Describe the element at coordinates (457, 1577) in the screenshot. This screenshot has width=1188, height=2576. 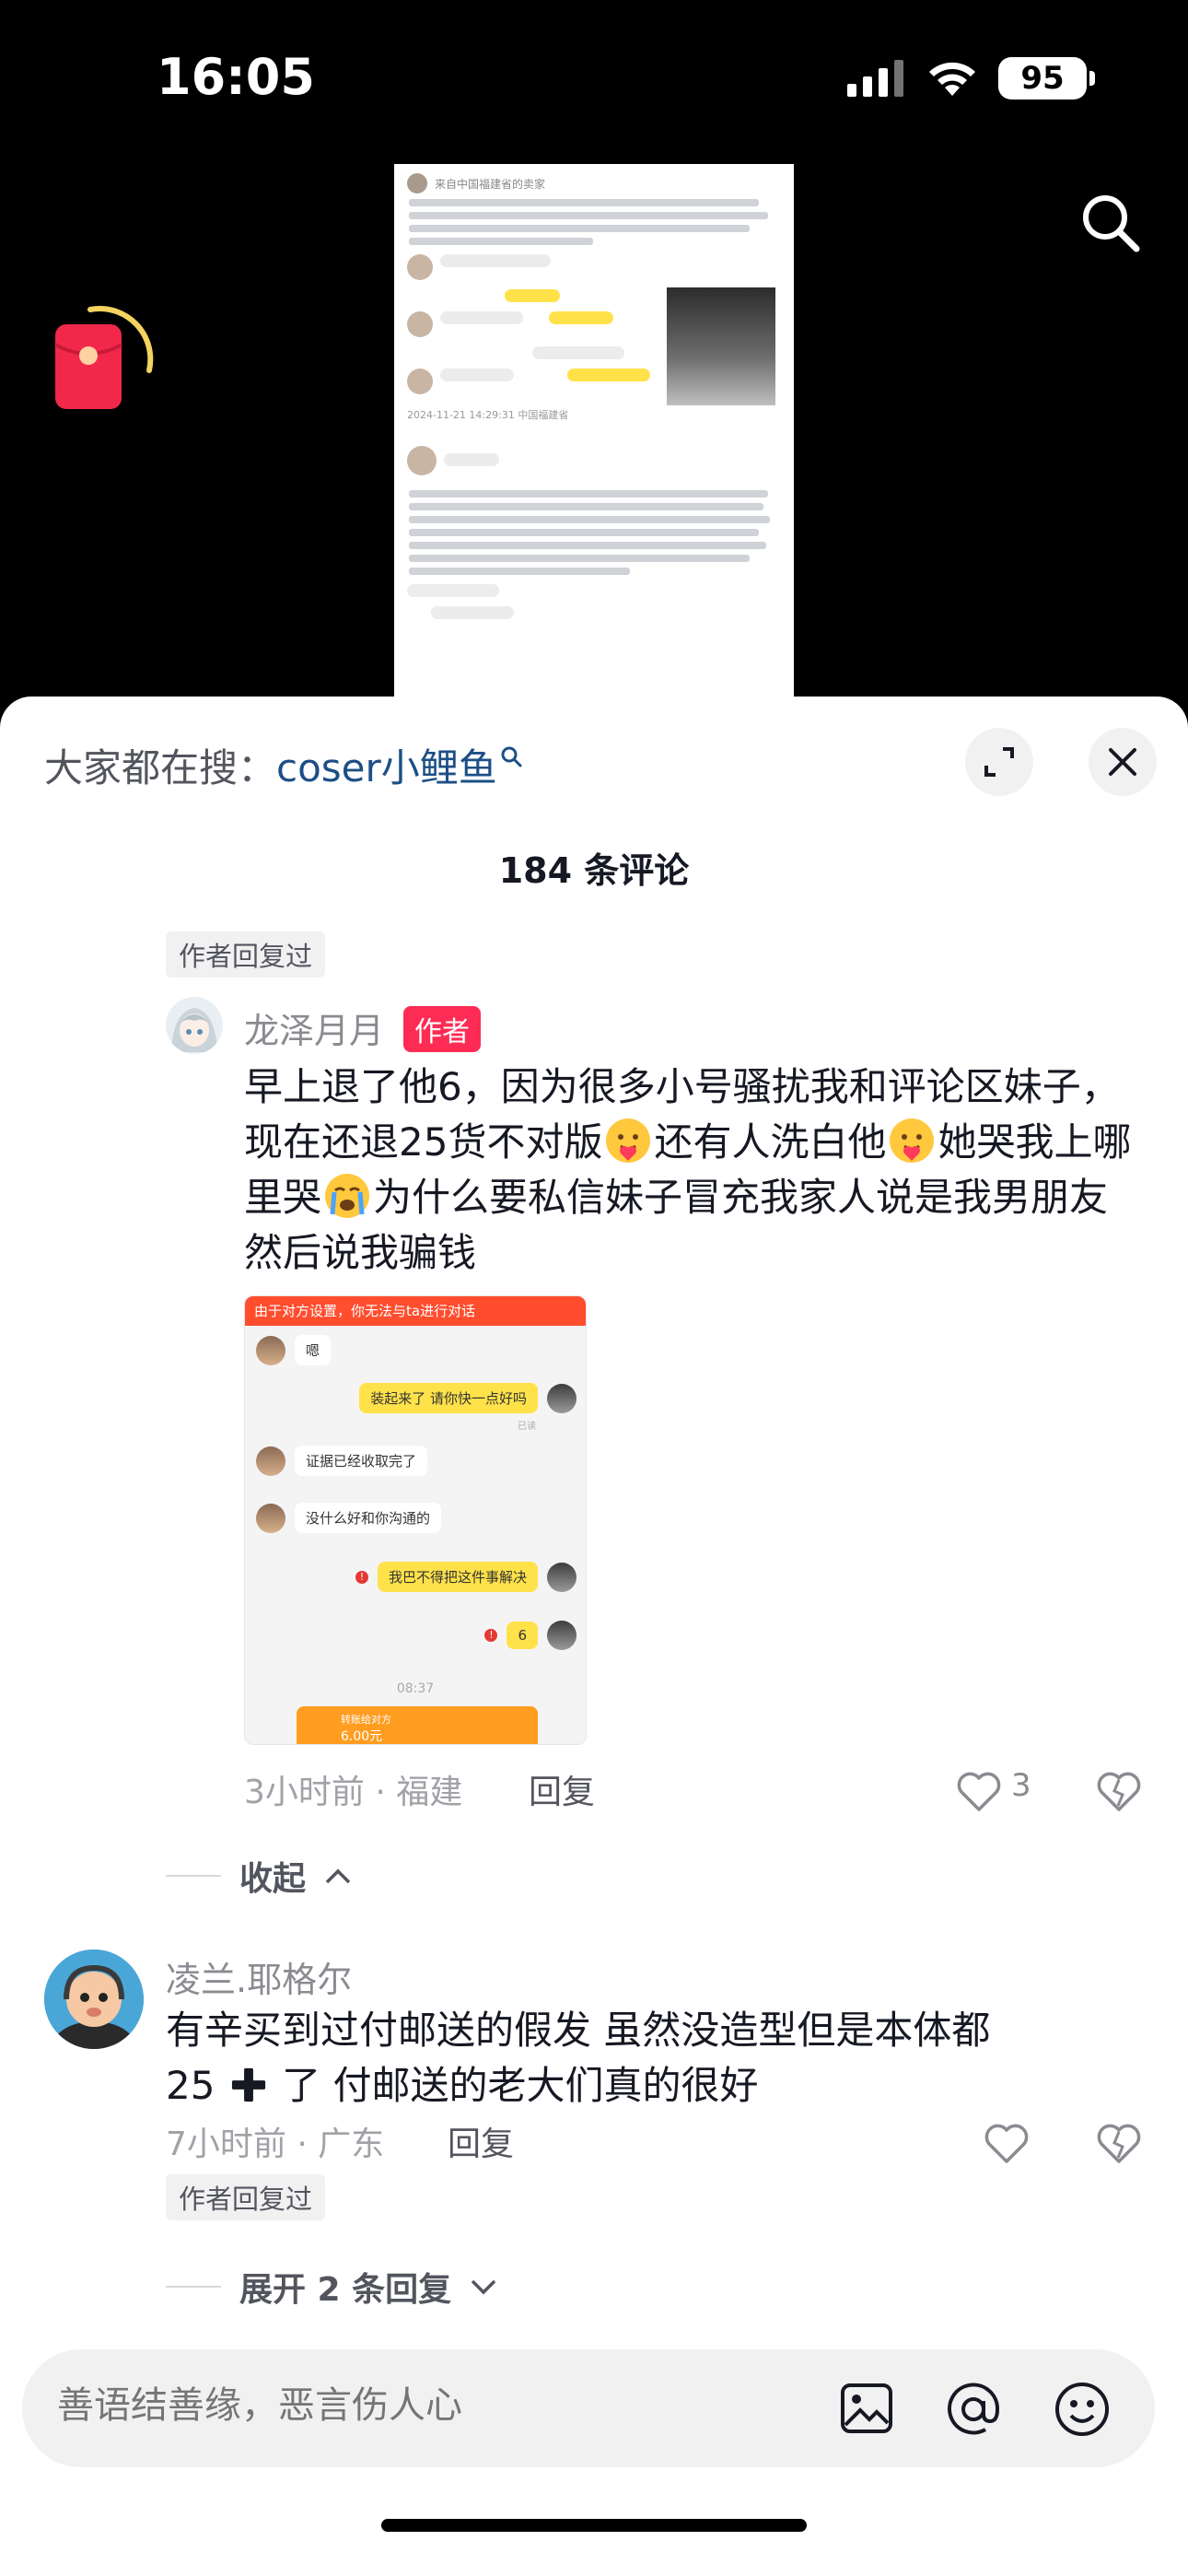
I see `chat-message: 我巴不得把这件事解决` at that location.